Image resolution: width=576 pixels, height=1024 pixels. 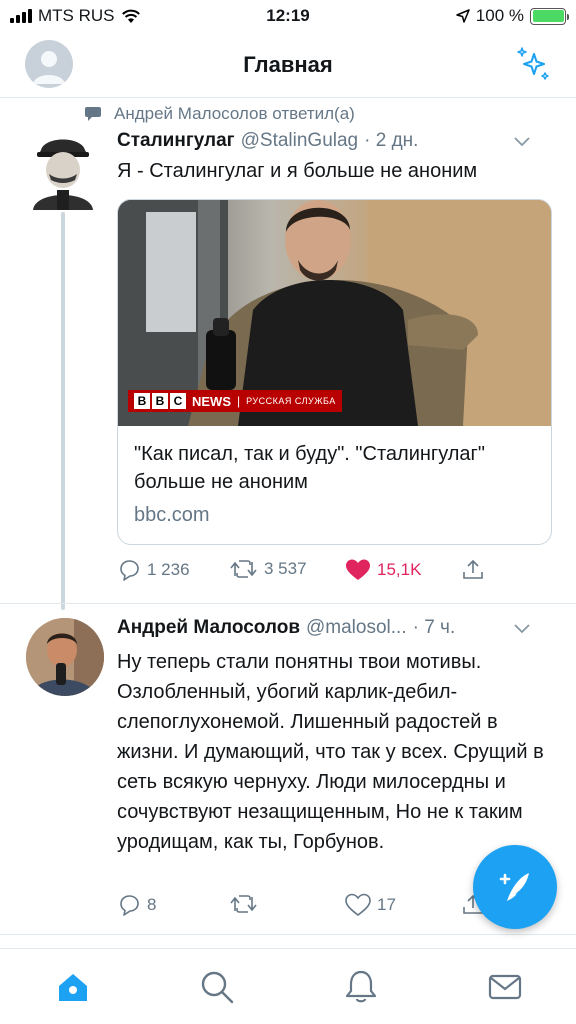 What do you see at coordinates (288, 17) in the screenshot?
I see `status-bar: MTS RUS 12:19 100 %` at bounding box center [288, 17].